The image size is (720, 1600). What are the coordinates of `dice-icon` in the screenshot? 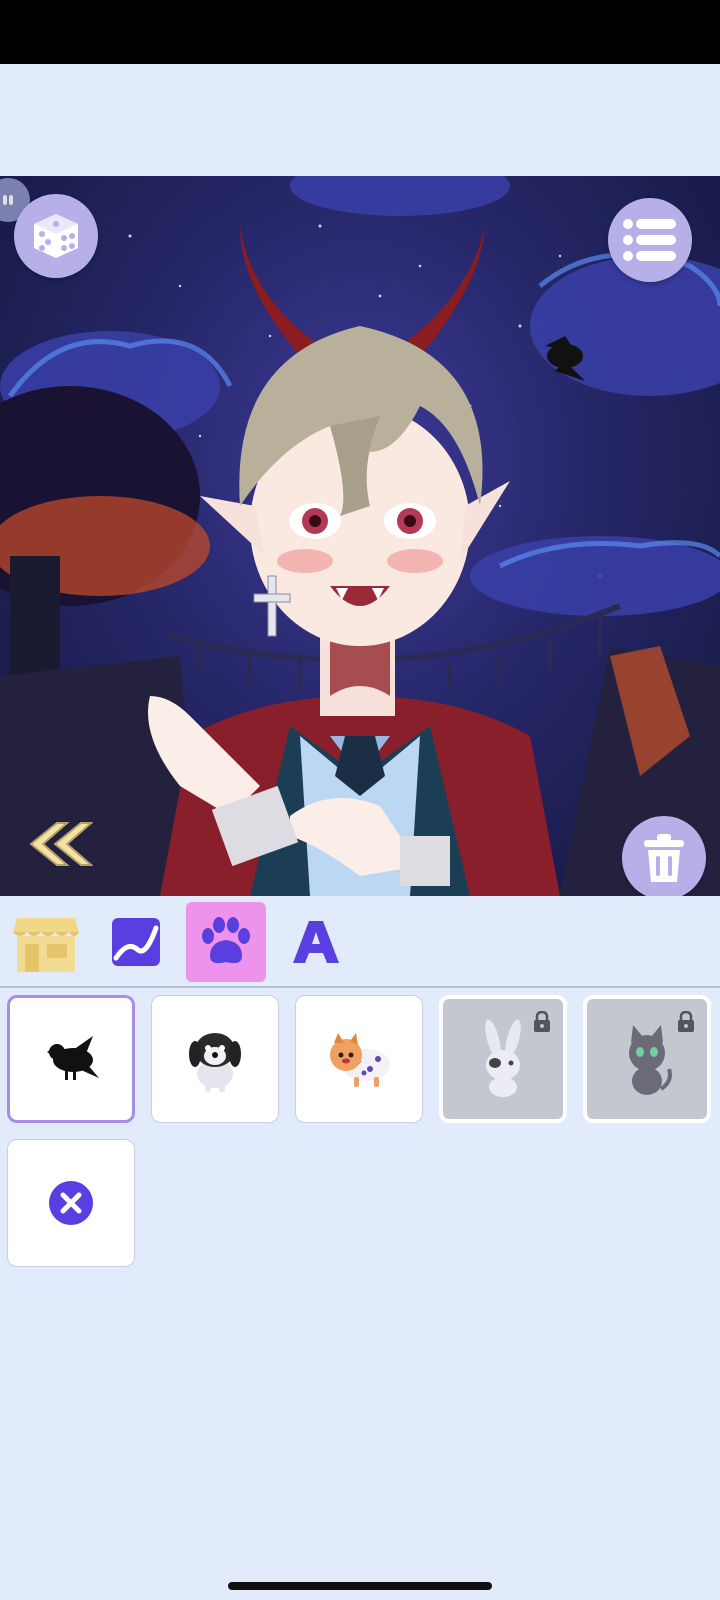 It's located at (56, 236).